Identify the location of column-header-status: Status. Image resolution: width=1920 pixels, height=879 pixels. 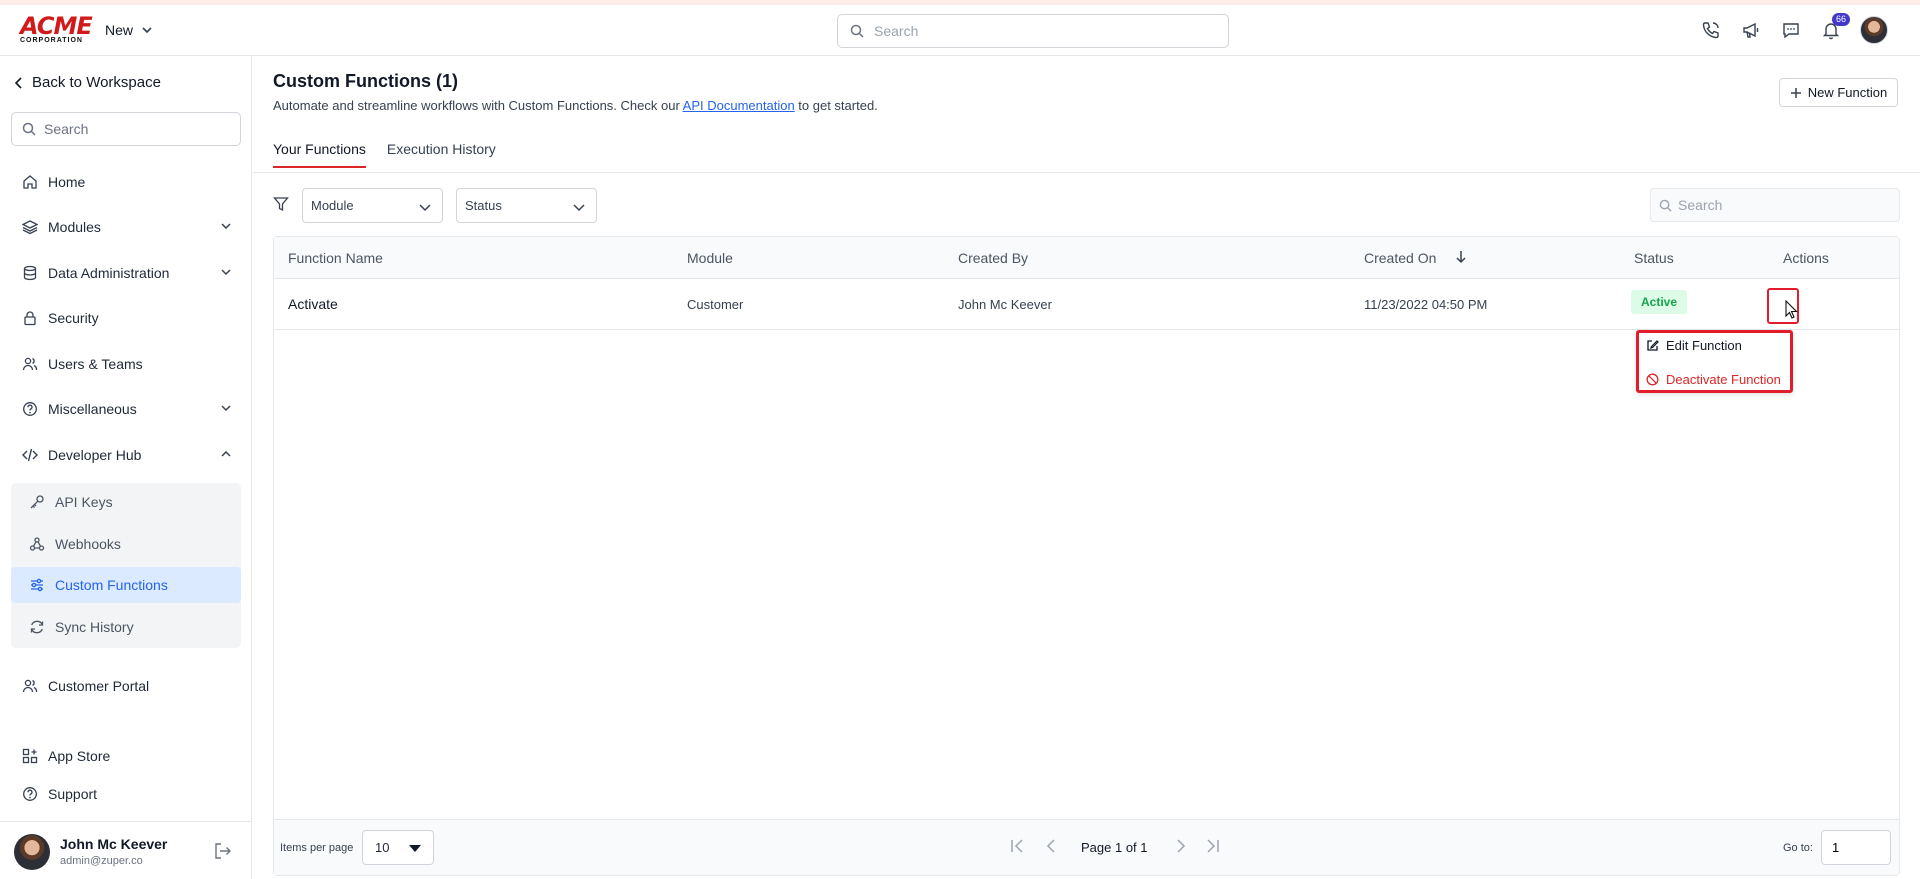
(1654, 258).